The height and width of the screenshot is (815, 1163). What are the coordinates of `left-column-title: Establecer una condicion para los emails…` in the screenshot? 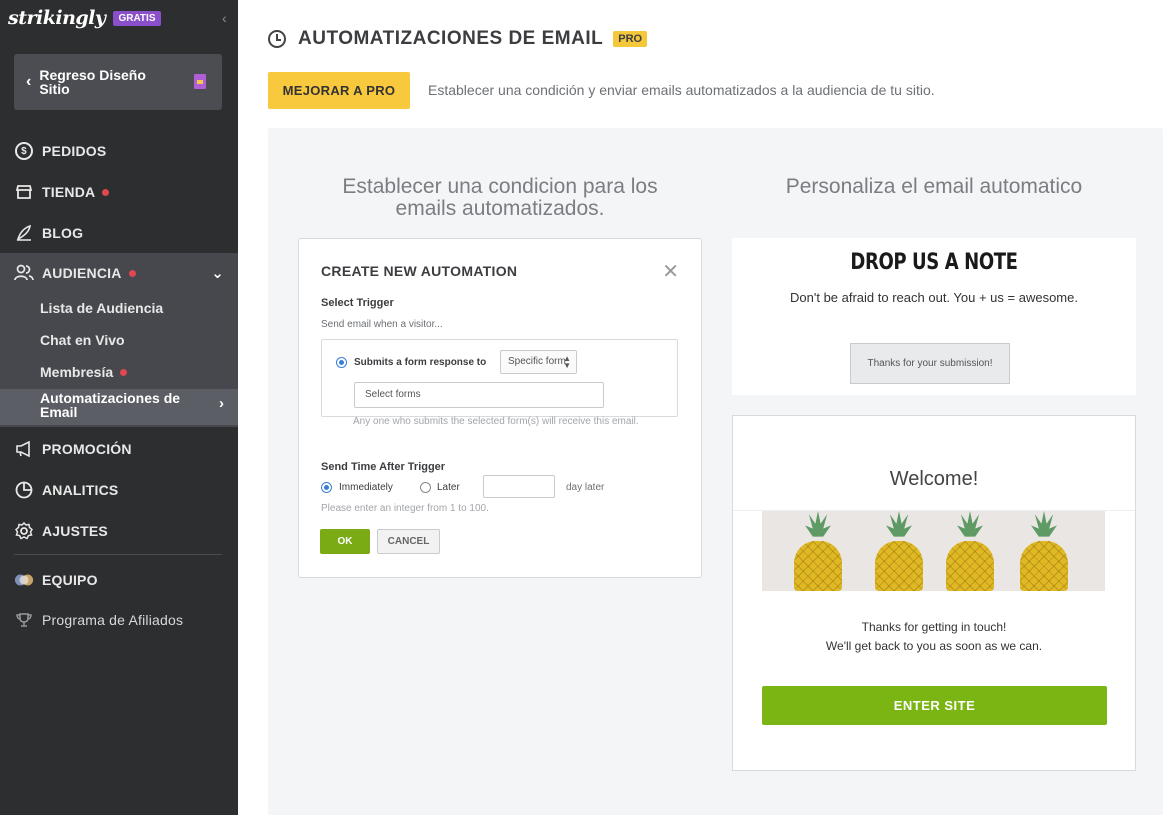 It's located at (500, 197).